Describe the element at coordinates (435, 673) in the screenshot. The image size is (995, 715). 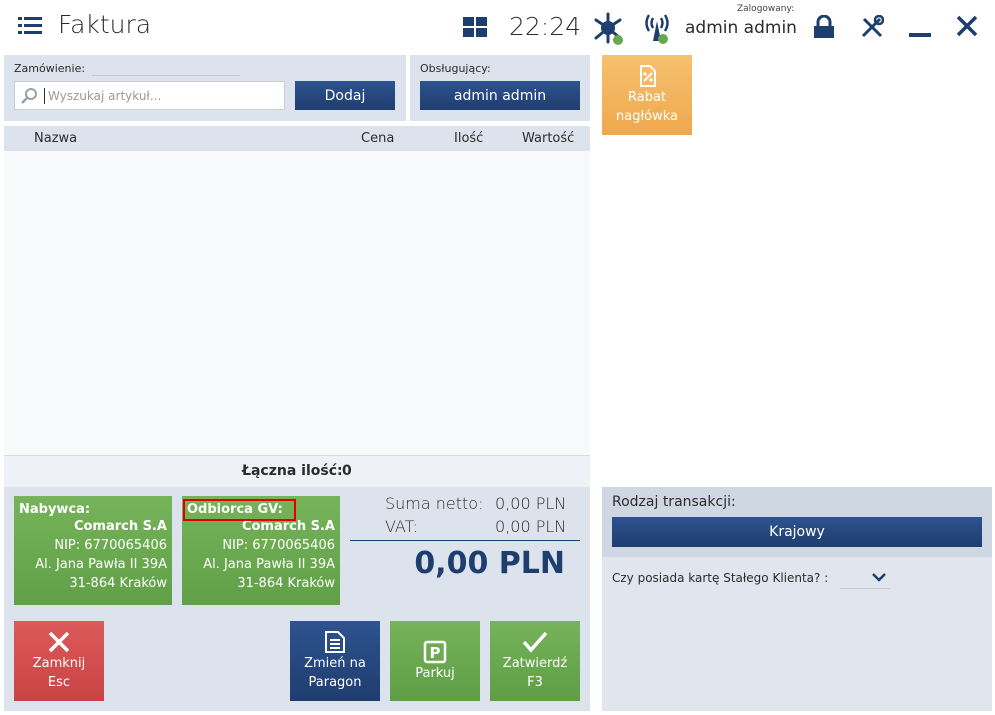
I see `park-label: Parkuj` at that location.